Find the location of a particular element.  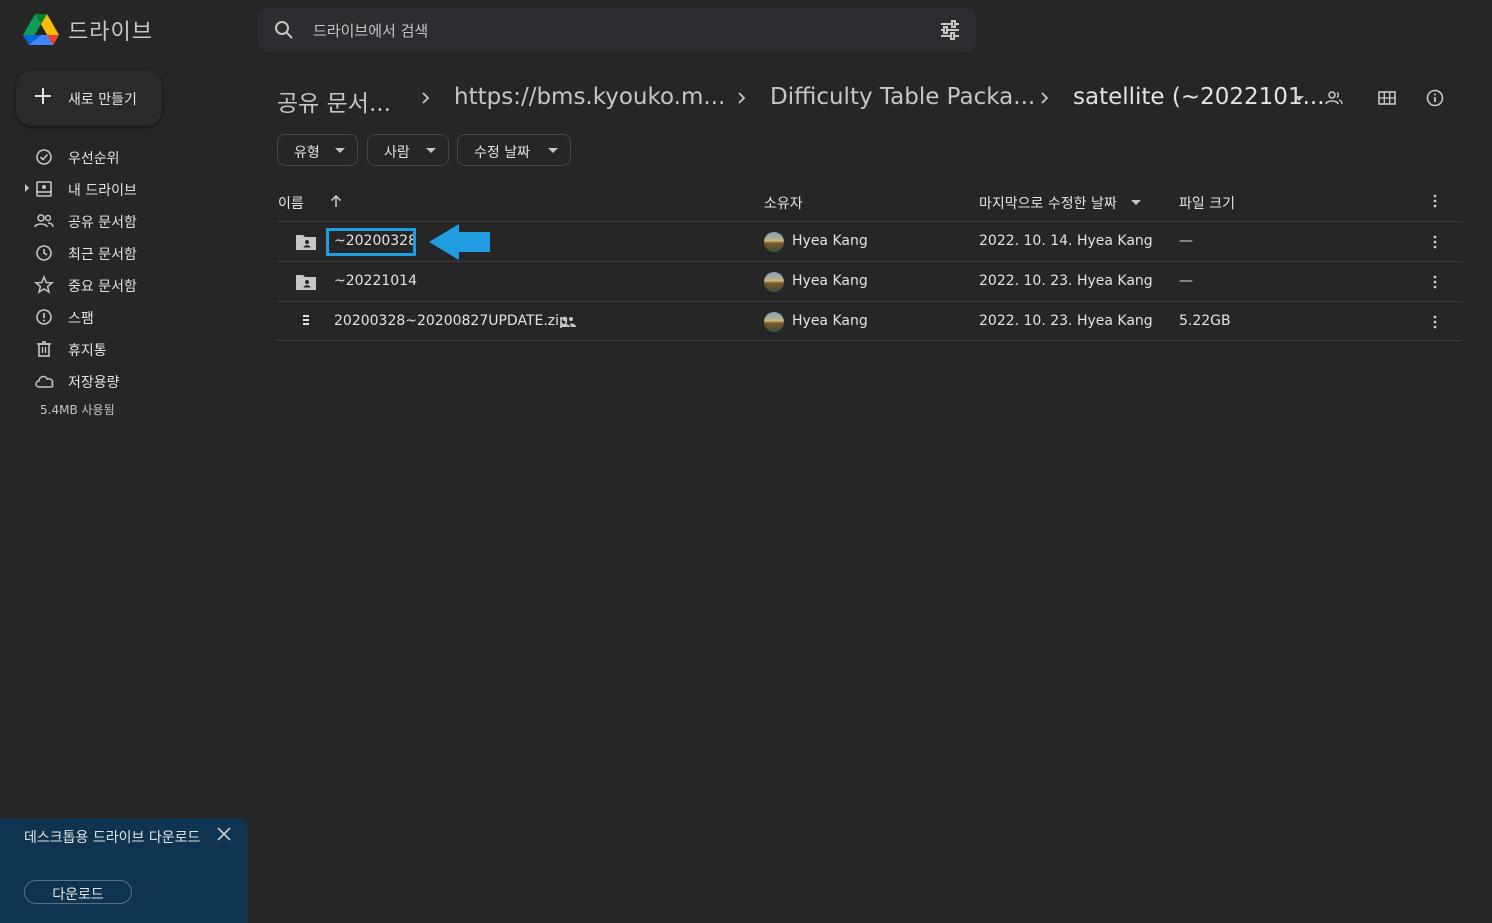

new-button: 새로 만들기 is located at coordinates (89, 98).